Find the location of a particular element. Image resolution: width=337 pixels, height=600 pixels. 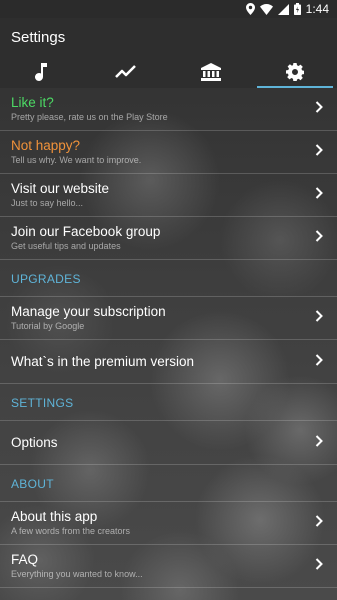

section-about: ABOUT is located at coordinates (168, 483).